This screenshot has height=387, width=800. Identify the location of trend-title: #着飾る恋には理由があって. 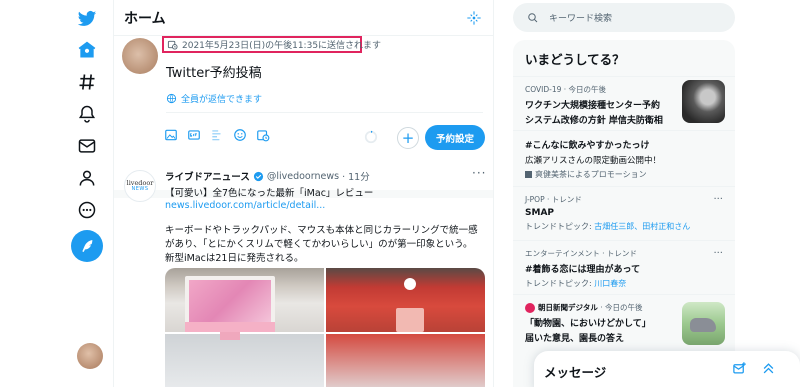
(583, 270).